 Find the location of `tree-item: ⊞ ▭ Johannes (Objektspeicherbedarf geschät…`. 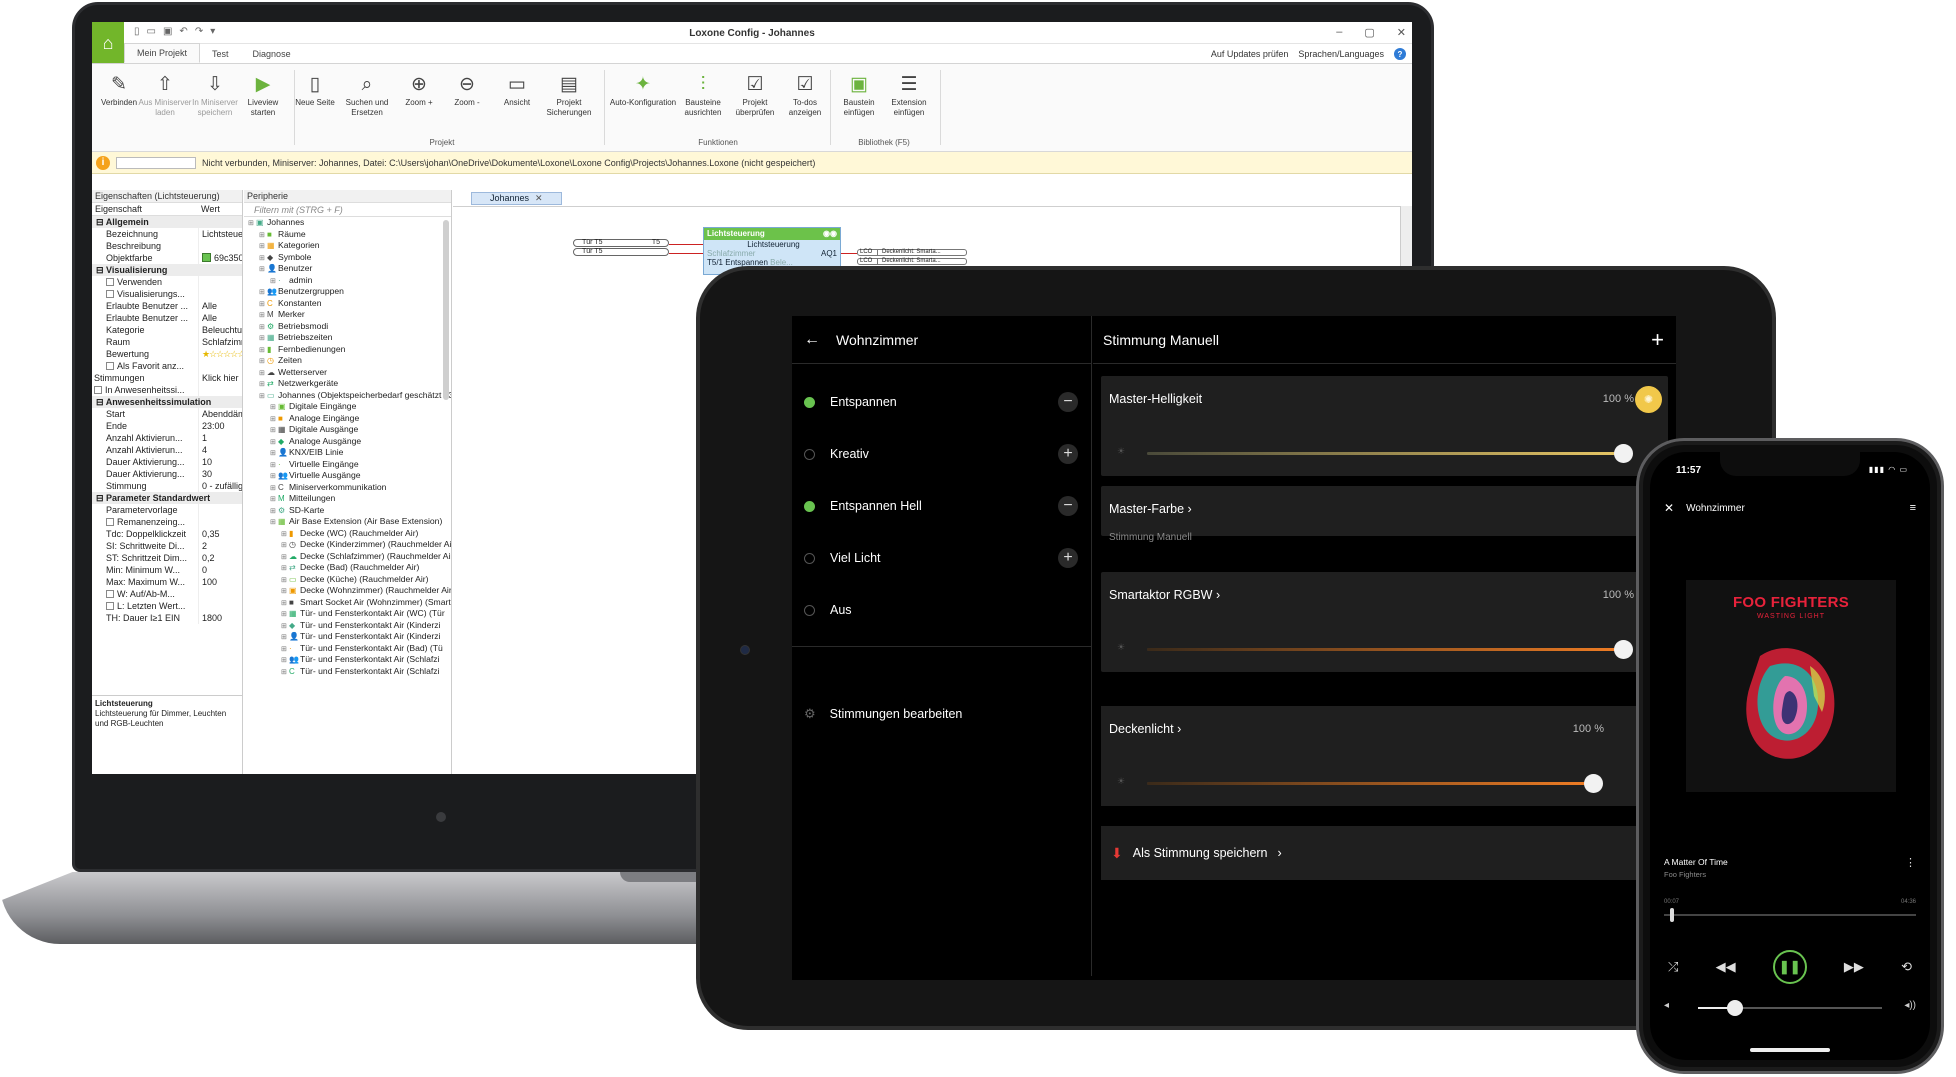

tree-item: ⊞ ▭ Johannes (Objektspeicherbedarf geschät… is located at coordinates (347, 396).